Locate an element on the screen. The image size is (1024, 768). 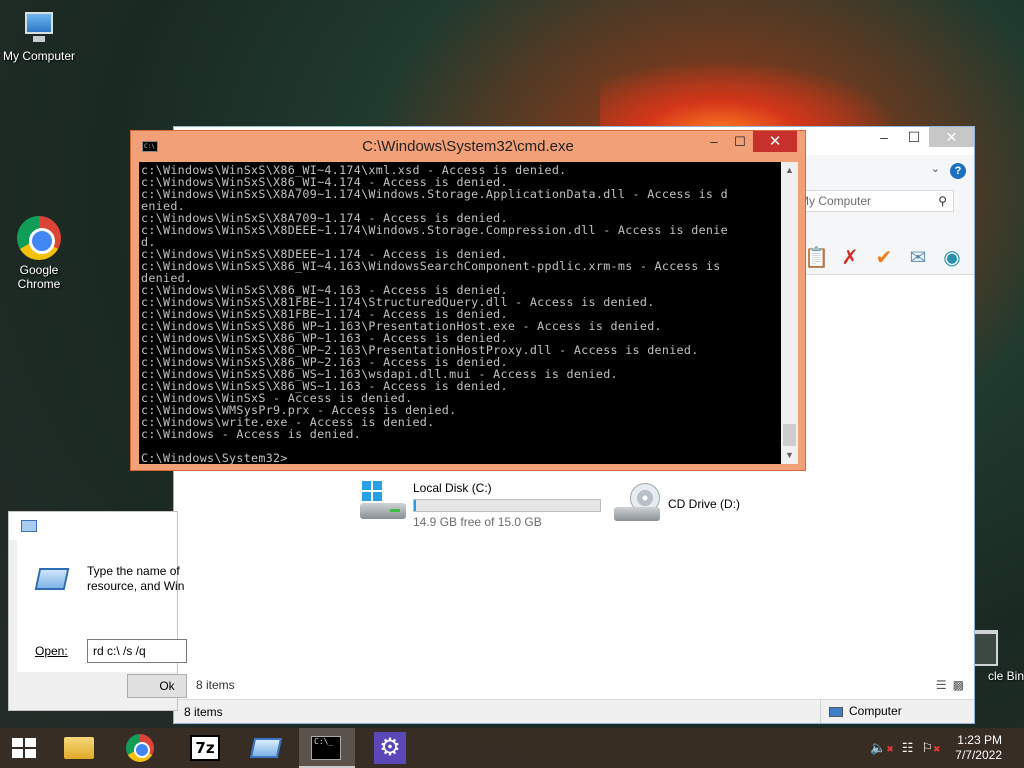
gear-icon: ⚙ is located at coordinates (390, 748).